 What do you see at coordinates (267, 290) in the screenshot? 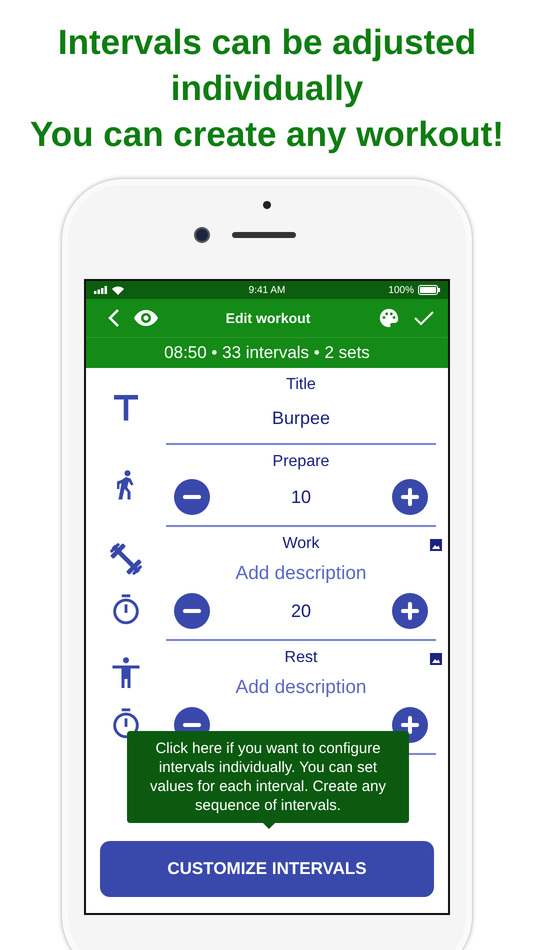
I see `clock: 9:41 AM` at bounding box center [267, 290].